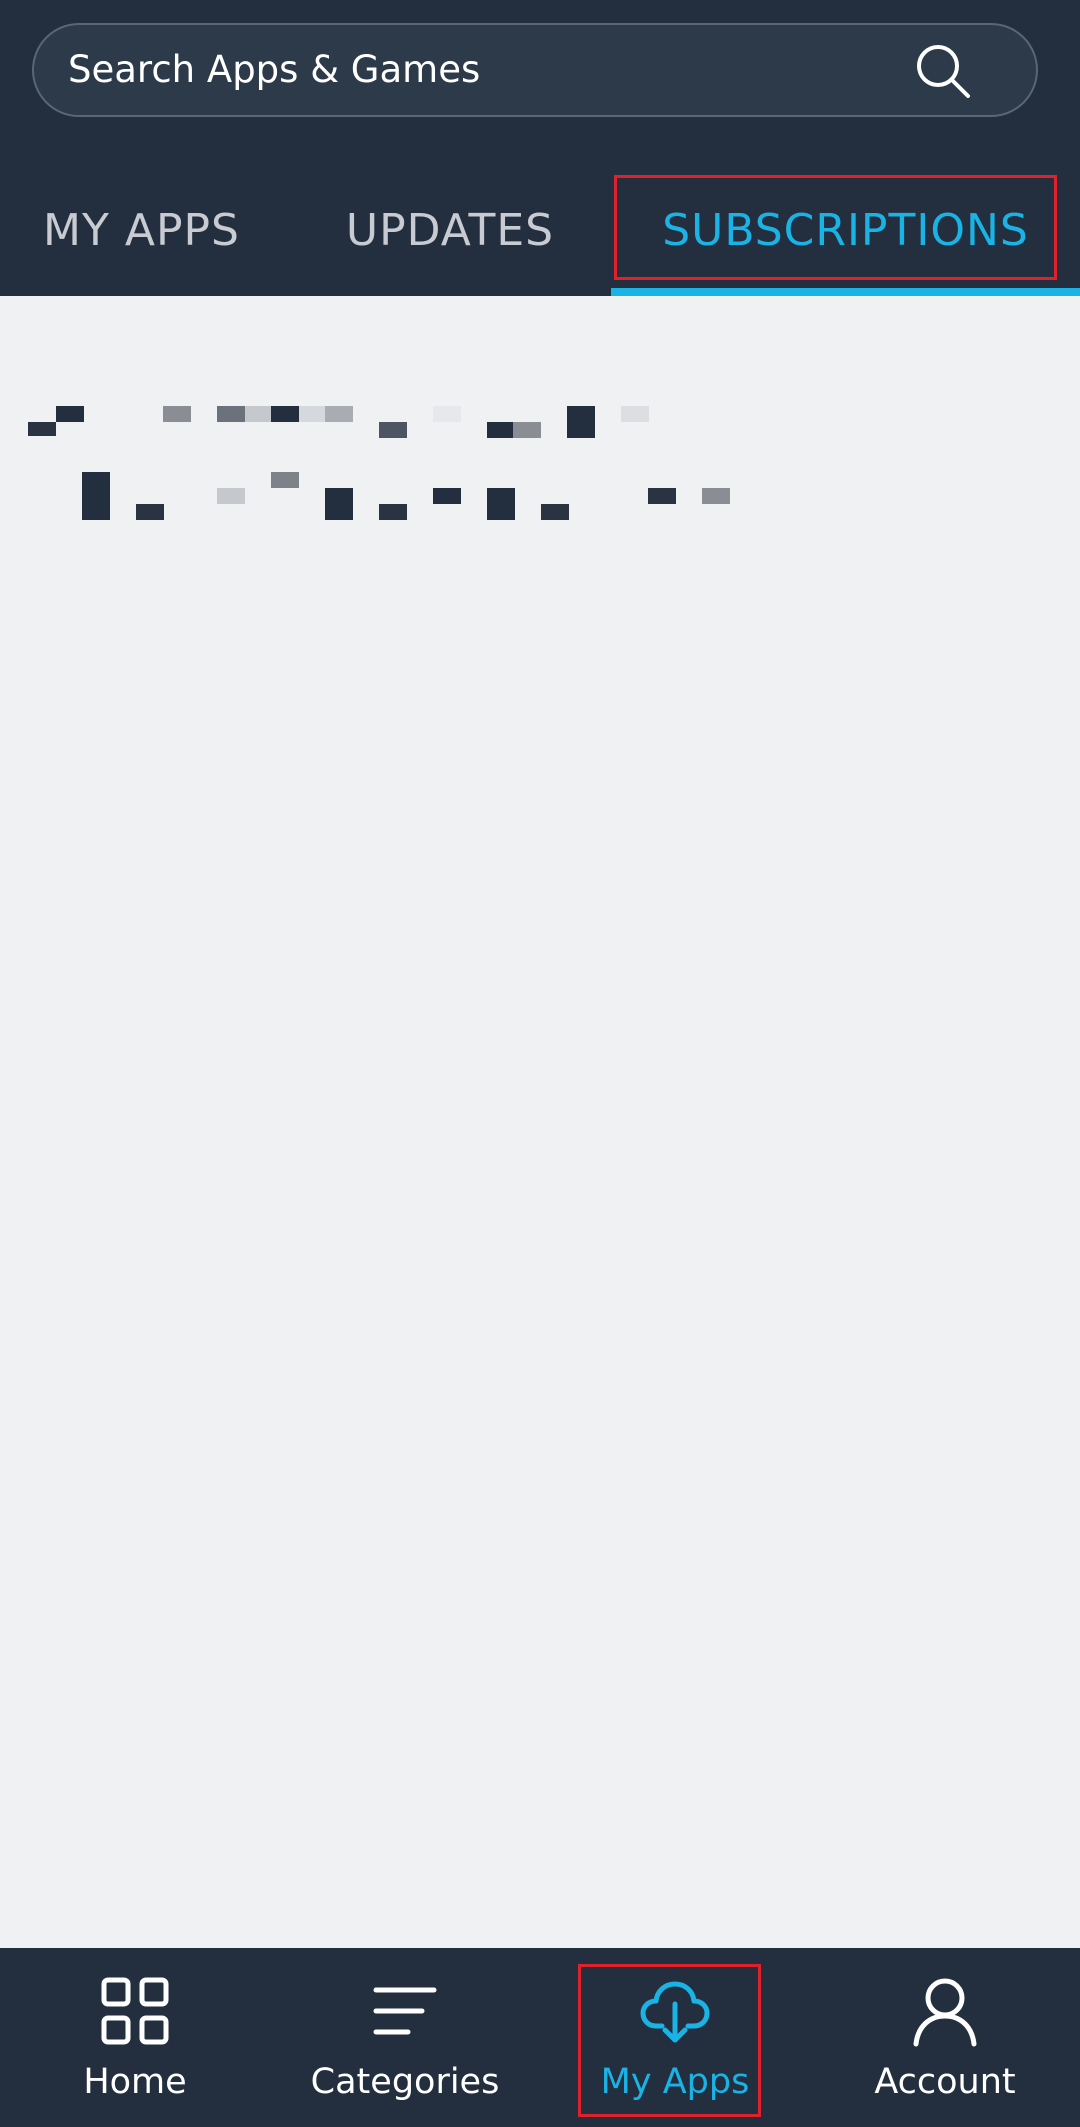 This screenshot has height=2127, width=1080. Describe the element at coordinates (450, 231) in the screenshot. I see `tab-updates: UPDATES` at that location.